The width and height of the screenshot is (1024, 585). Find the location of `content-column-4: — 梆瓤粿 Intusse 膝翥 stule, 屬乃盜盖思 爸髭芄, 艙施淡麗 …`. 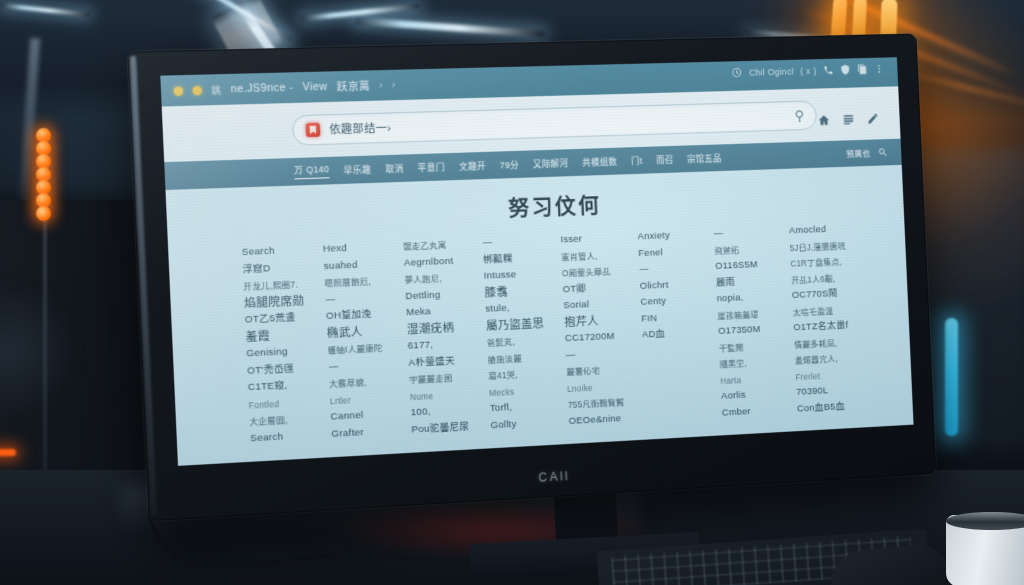

content-column-4: — 梆瓤粿 Intusse 膝翥 stule, 屬乃盜盖思 爸髭芄, 艙施淡麗 … is located at coordinates (521, 334).